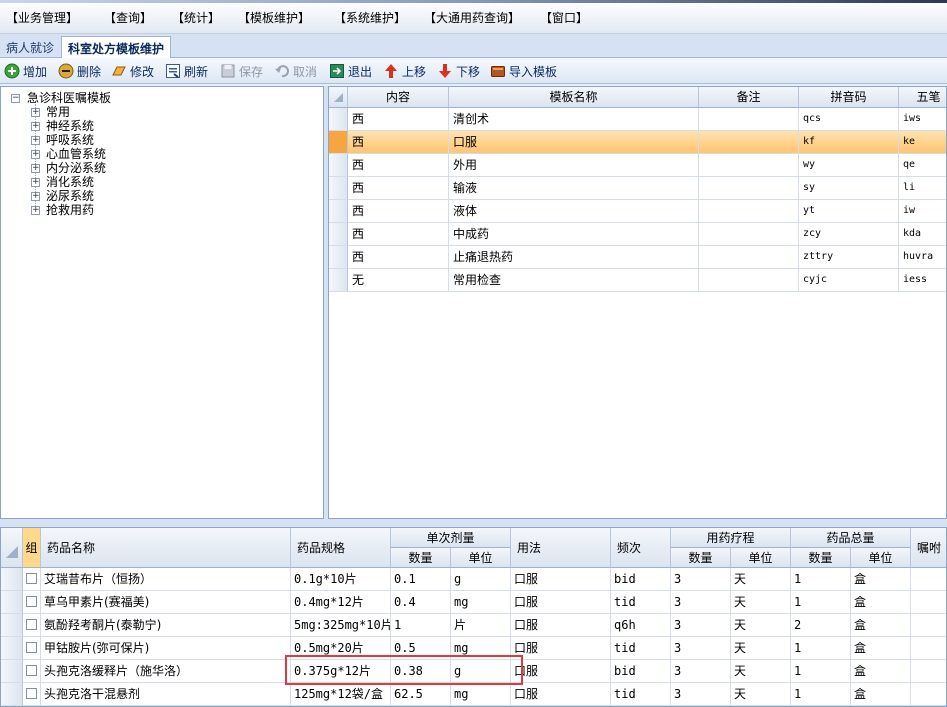 Image resolution: width=947 pixels, height=707 pixels. I want to click on cell-dose-unit: g, so click(481, 579).